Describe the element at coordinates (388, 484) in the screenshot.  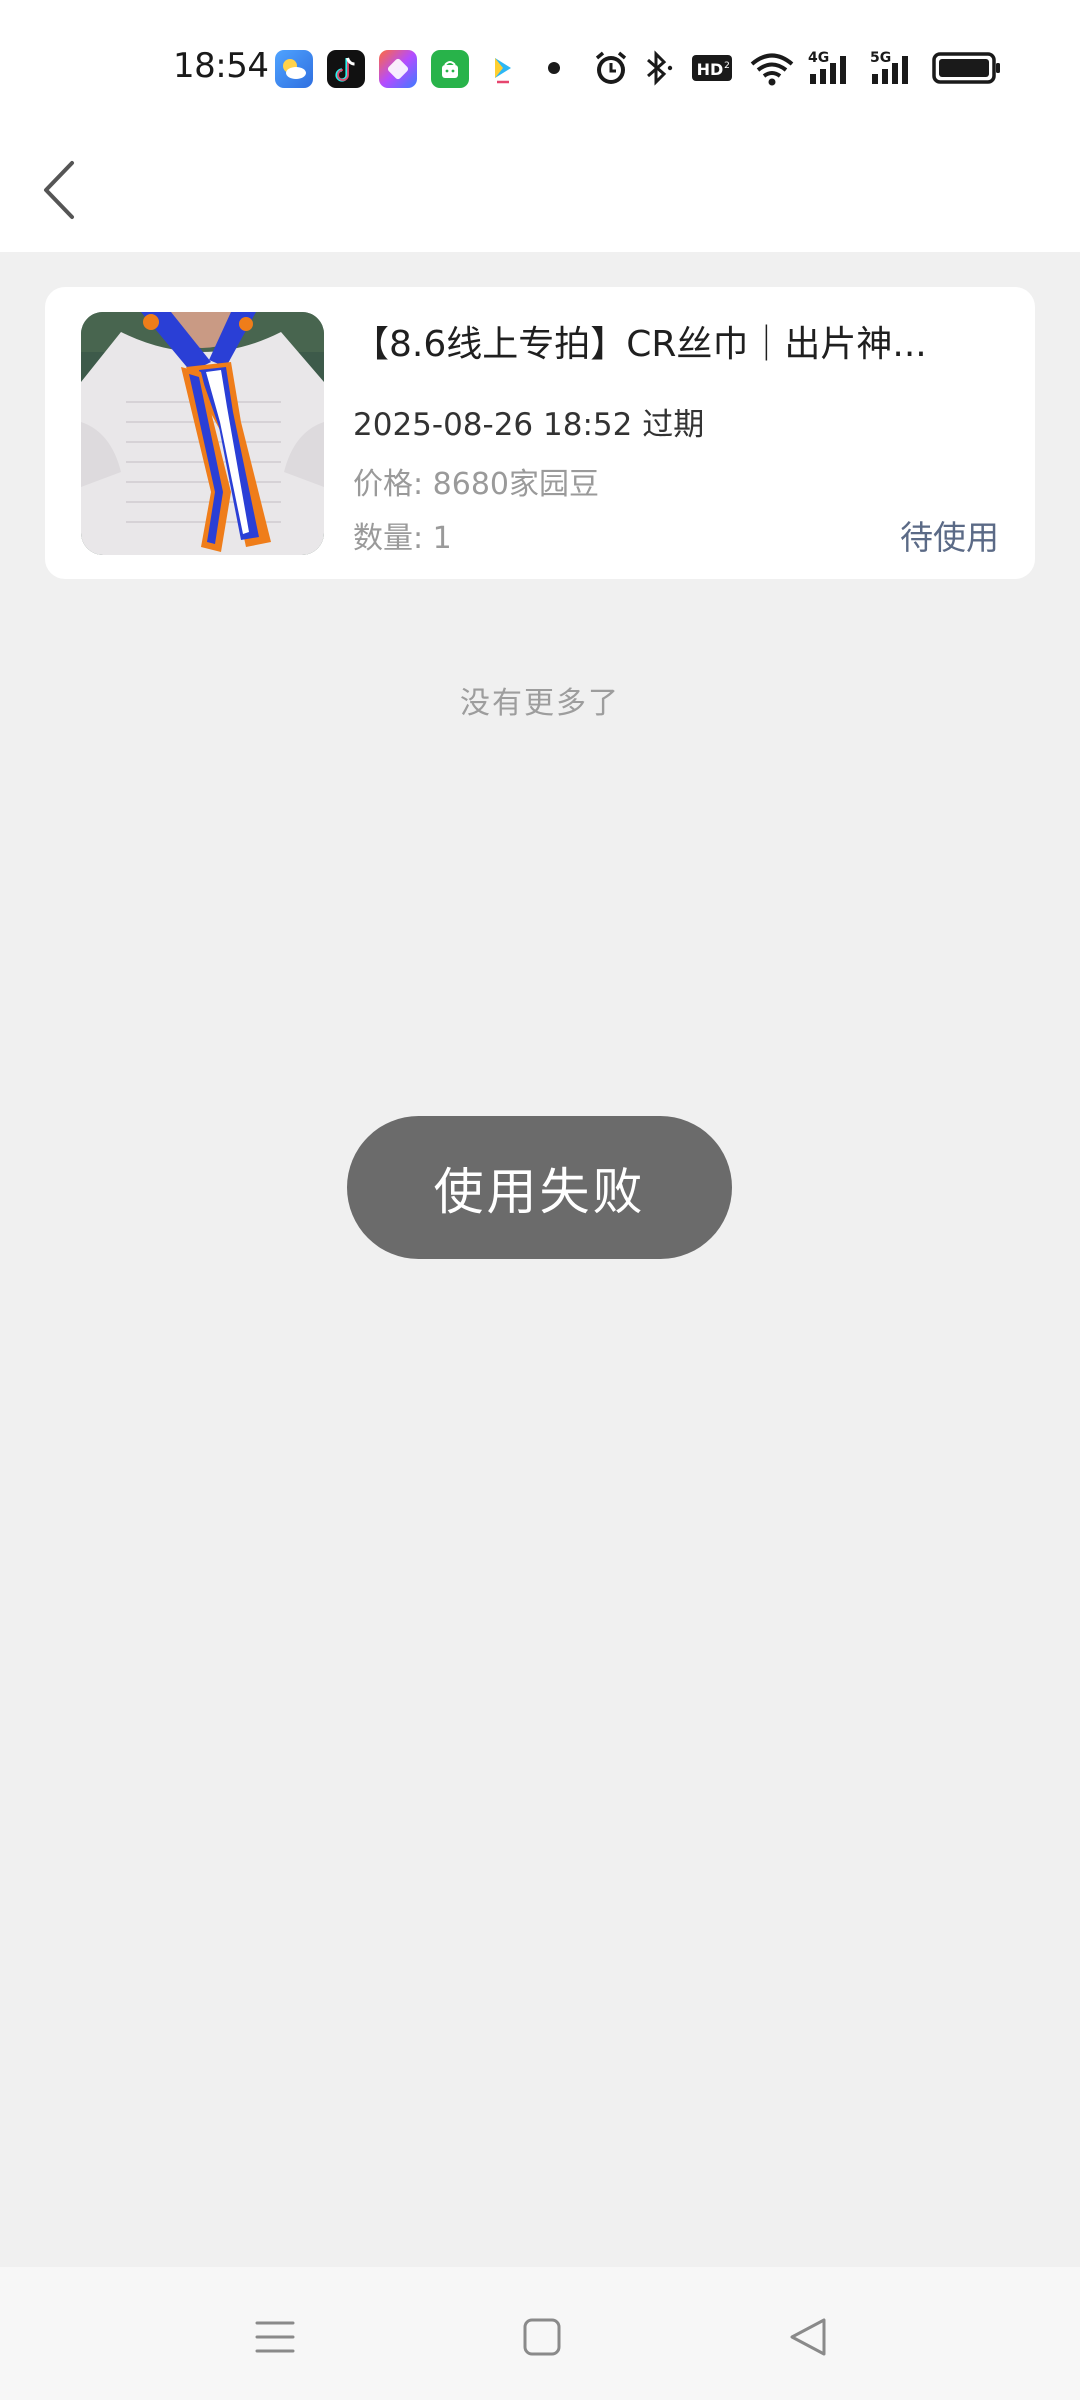
I see `price-label: 价格:` at that location.